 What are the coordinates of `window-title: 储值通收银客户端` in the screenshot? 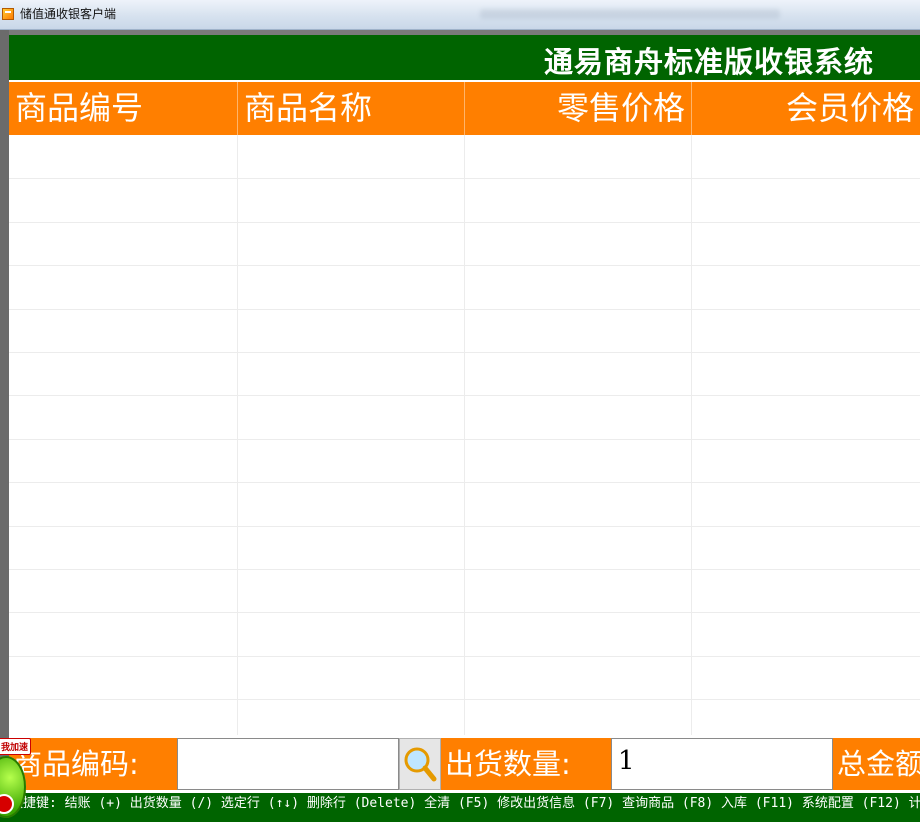 It's located at (68, 14).